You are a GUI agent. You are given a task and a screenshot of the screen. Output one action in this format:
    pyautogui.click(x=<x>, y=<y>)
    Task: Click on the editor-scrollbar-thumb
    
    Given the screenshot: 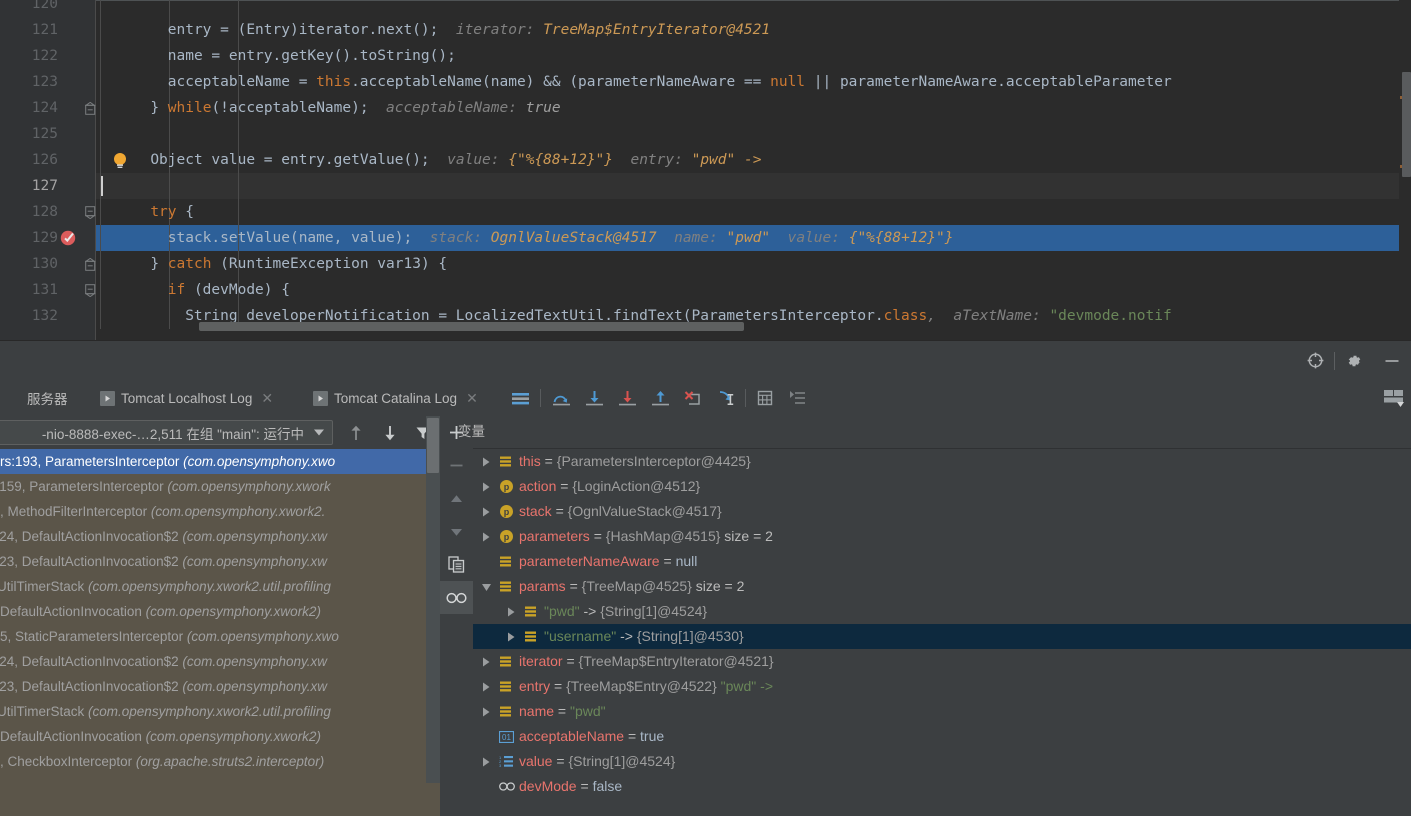 What is the action you would take?
    pyautogui.click(x=1406, y=124)
    